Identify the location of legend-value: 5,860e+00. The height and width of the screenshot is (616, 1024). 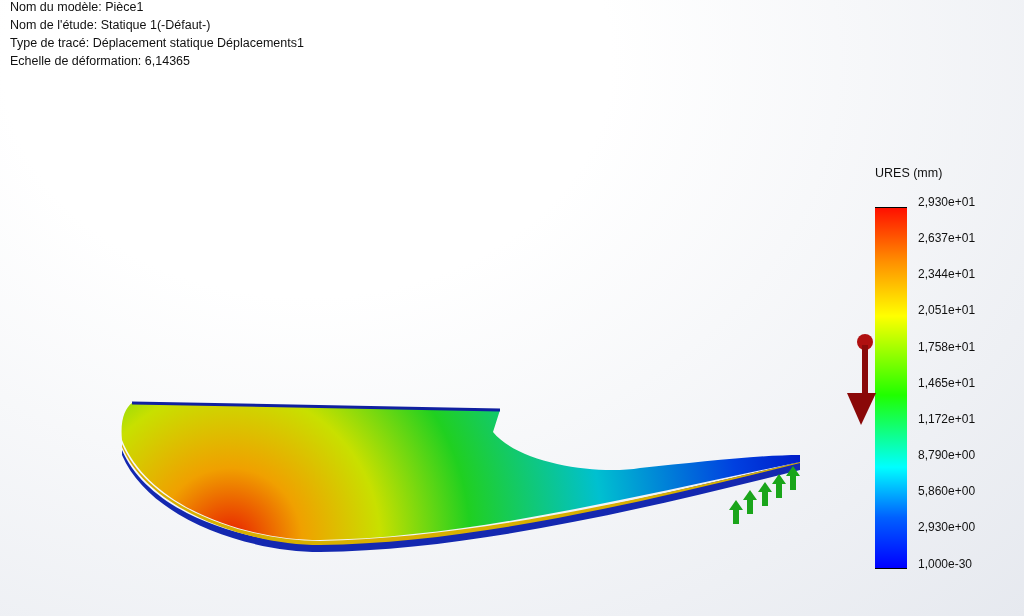
(947, 491).